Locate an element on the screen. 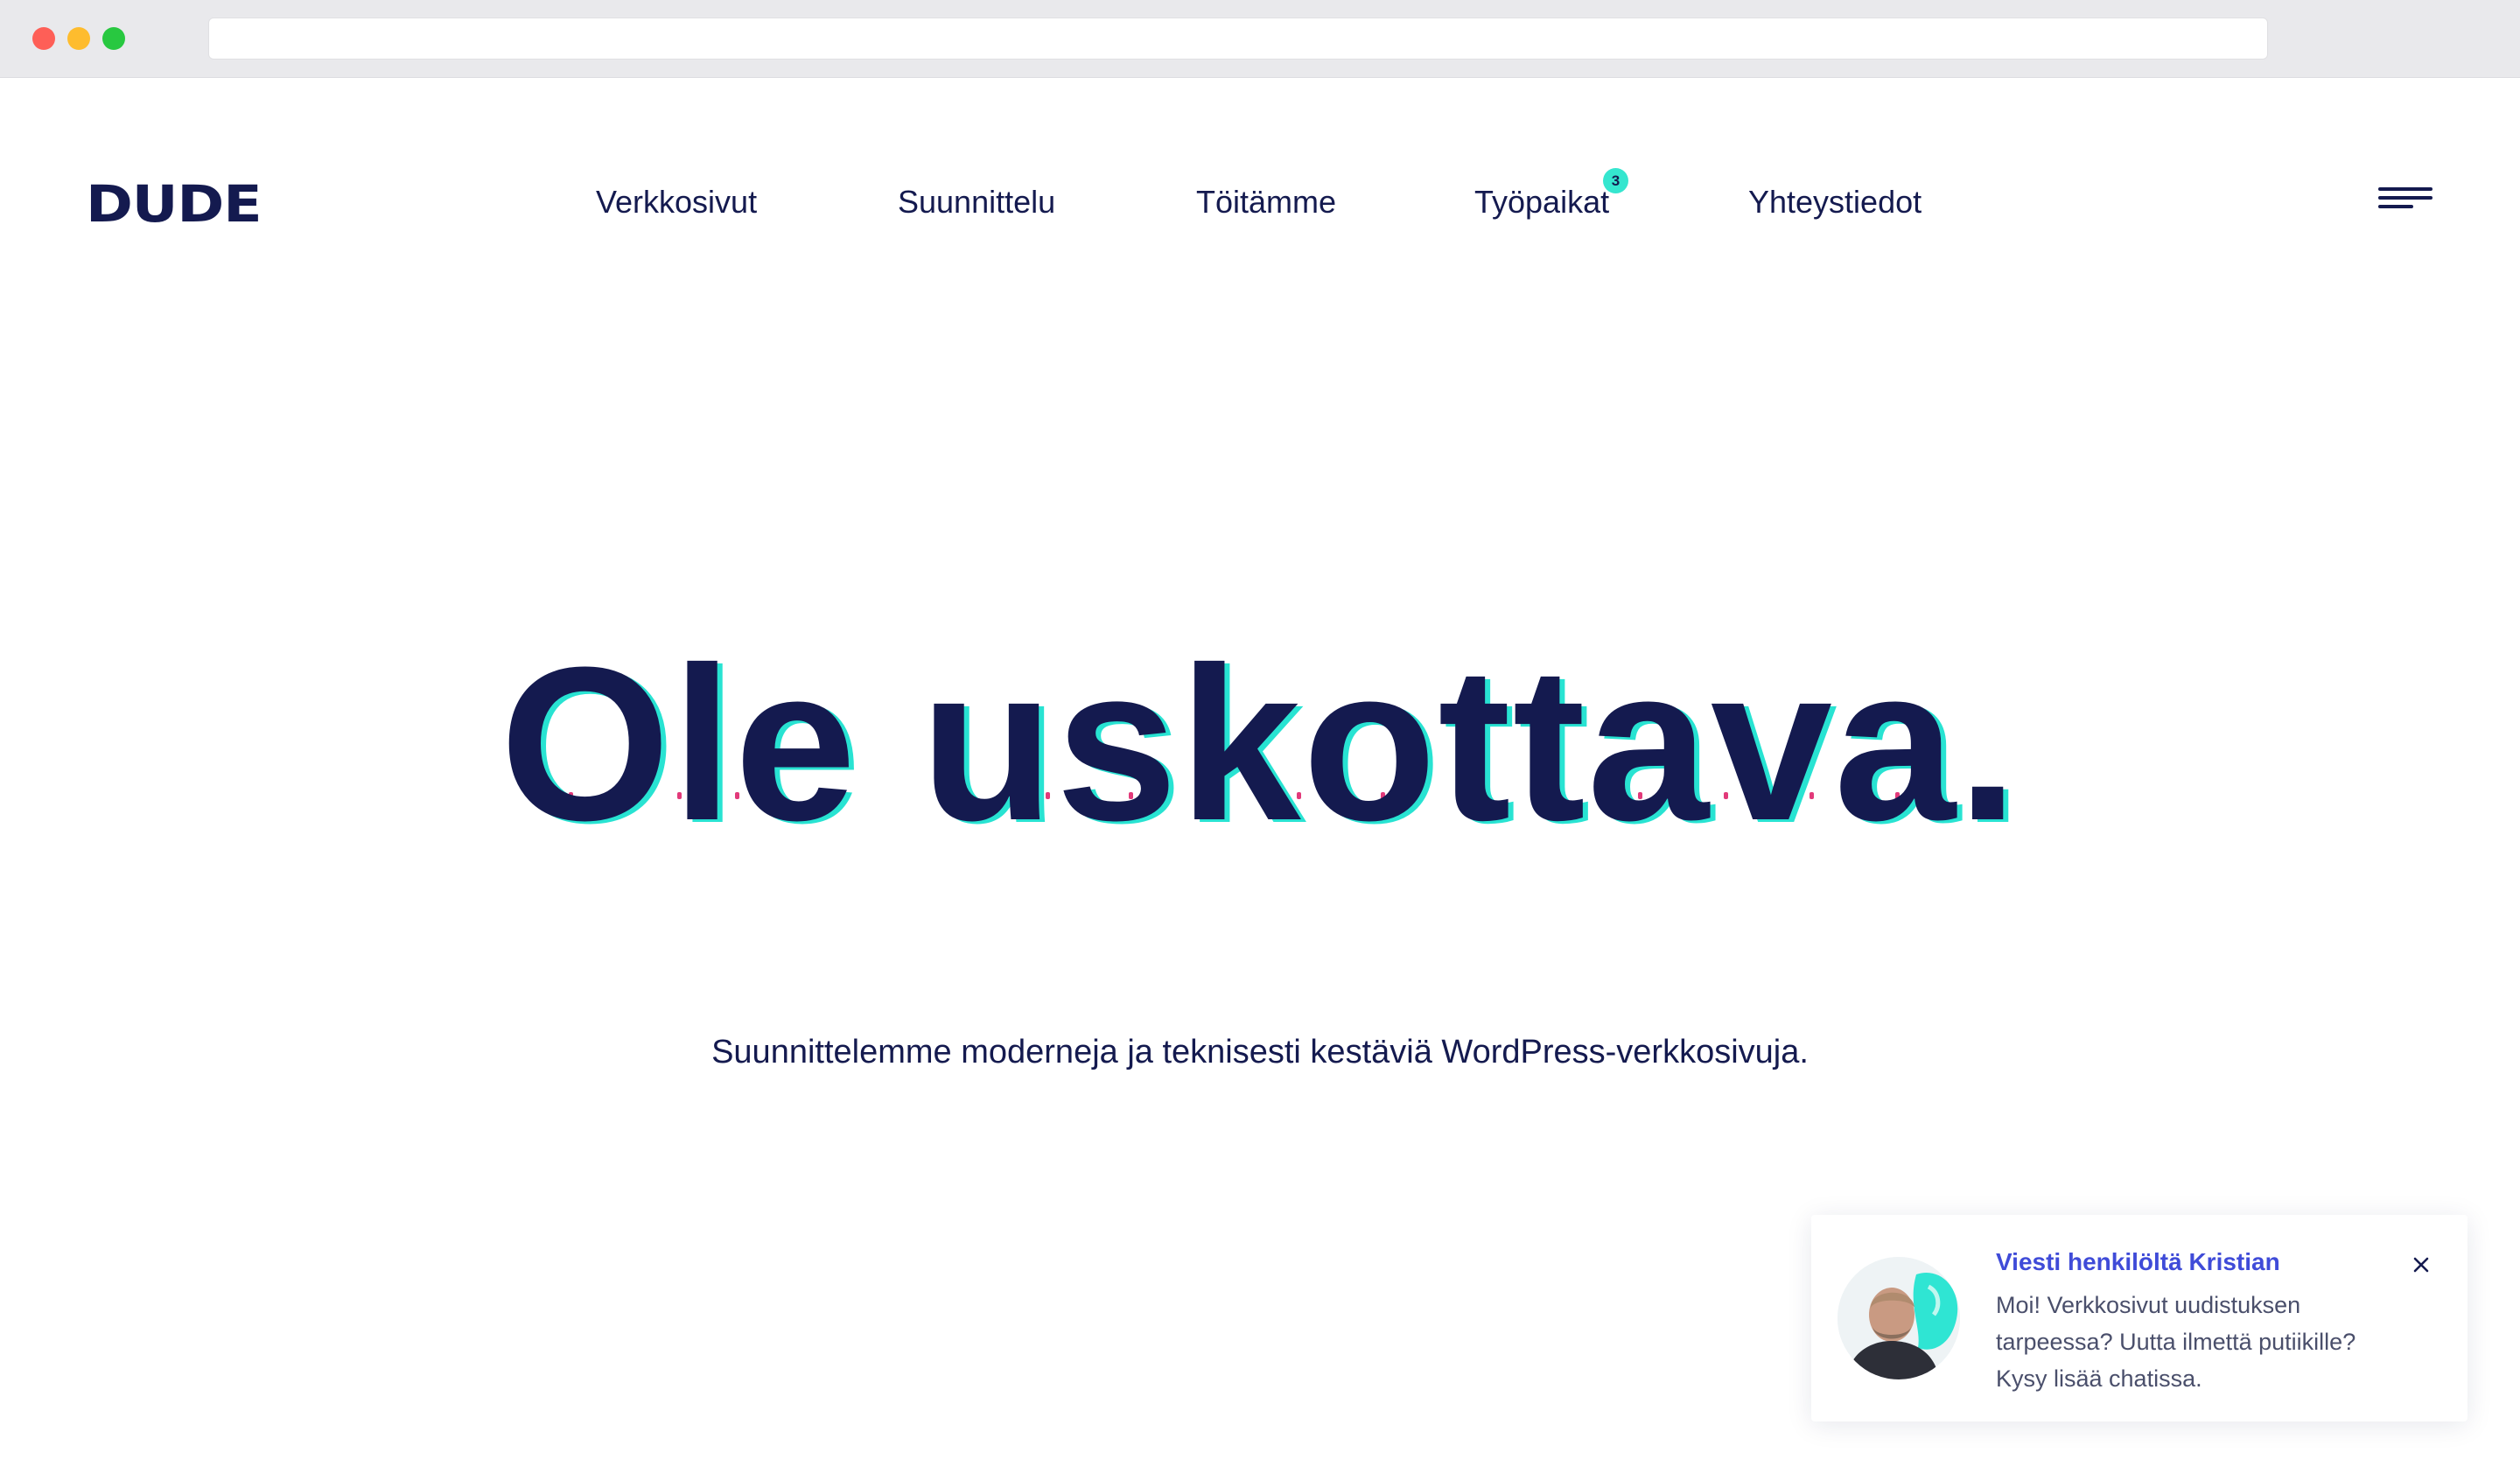 Image resolution: width=2520 pixels, height=1474 pixels. browser-chrome is located at coordinates (1260, 39).